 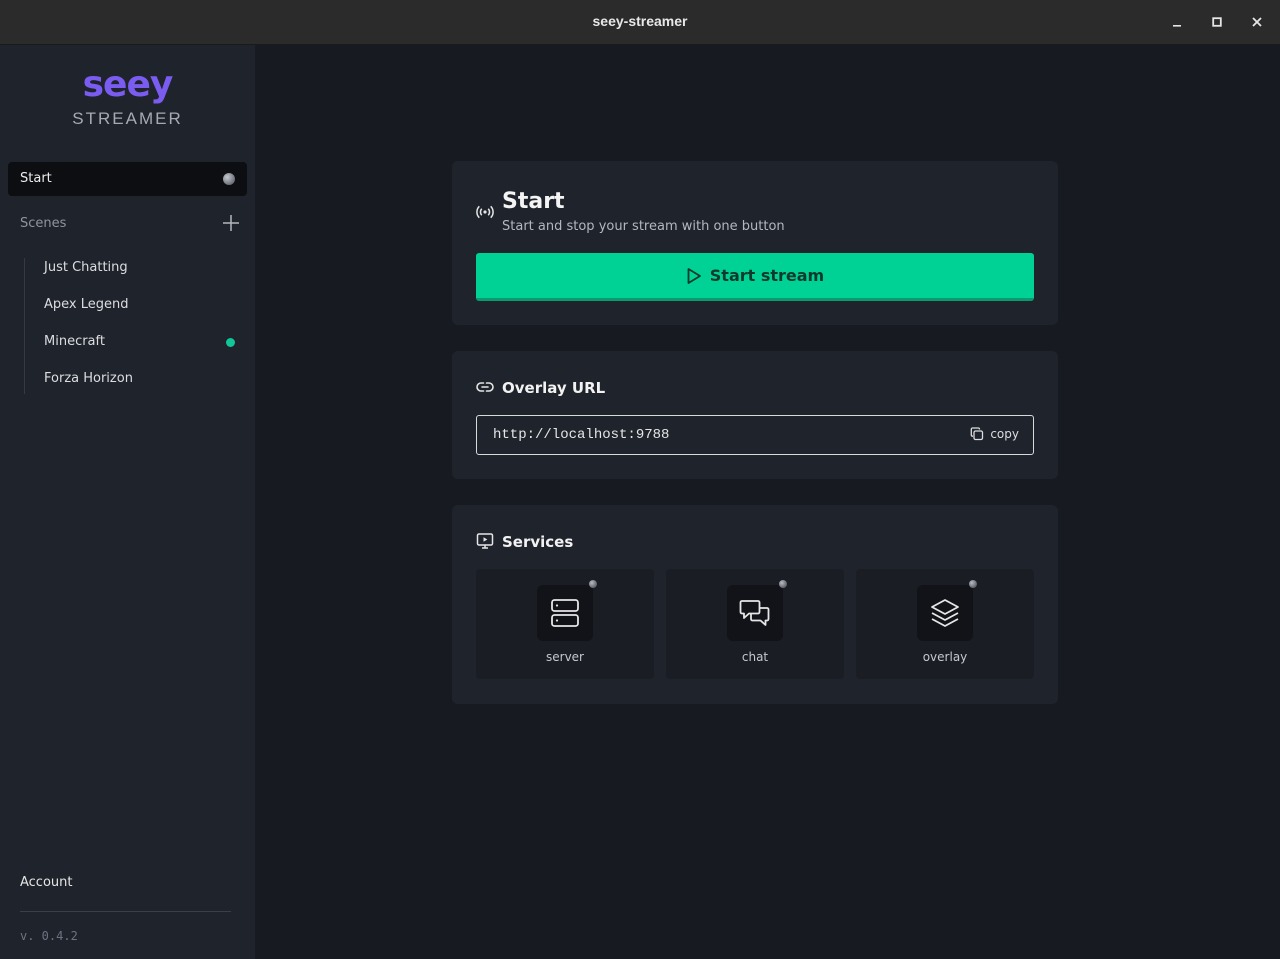 I want to click on link-icon, so click(x=485, y=387).